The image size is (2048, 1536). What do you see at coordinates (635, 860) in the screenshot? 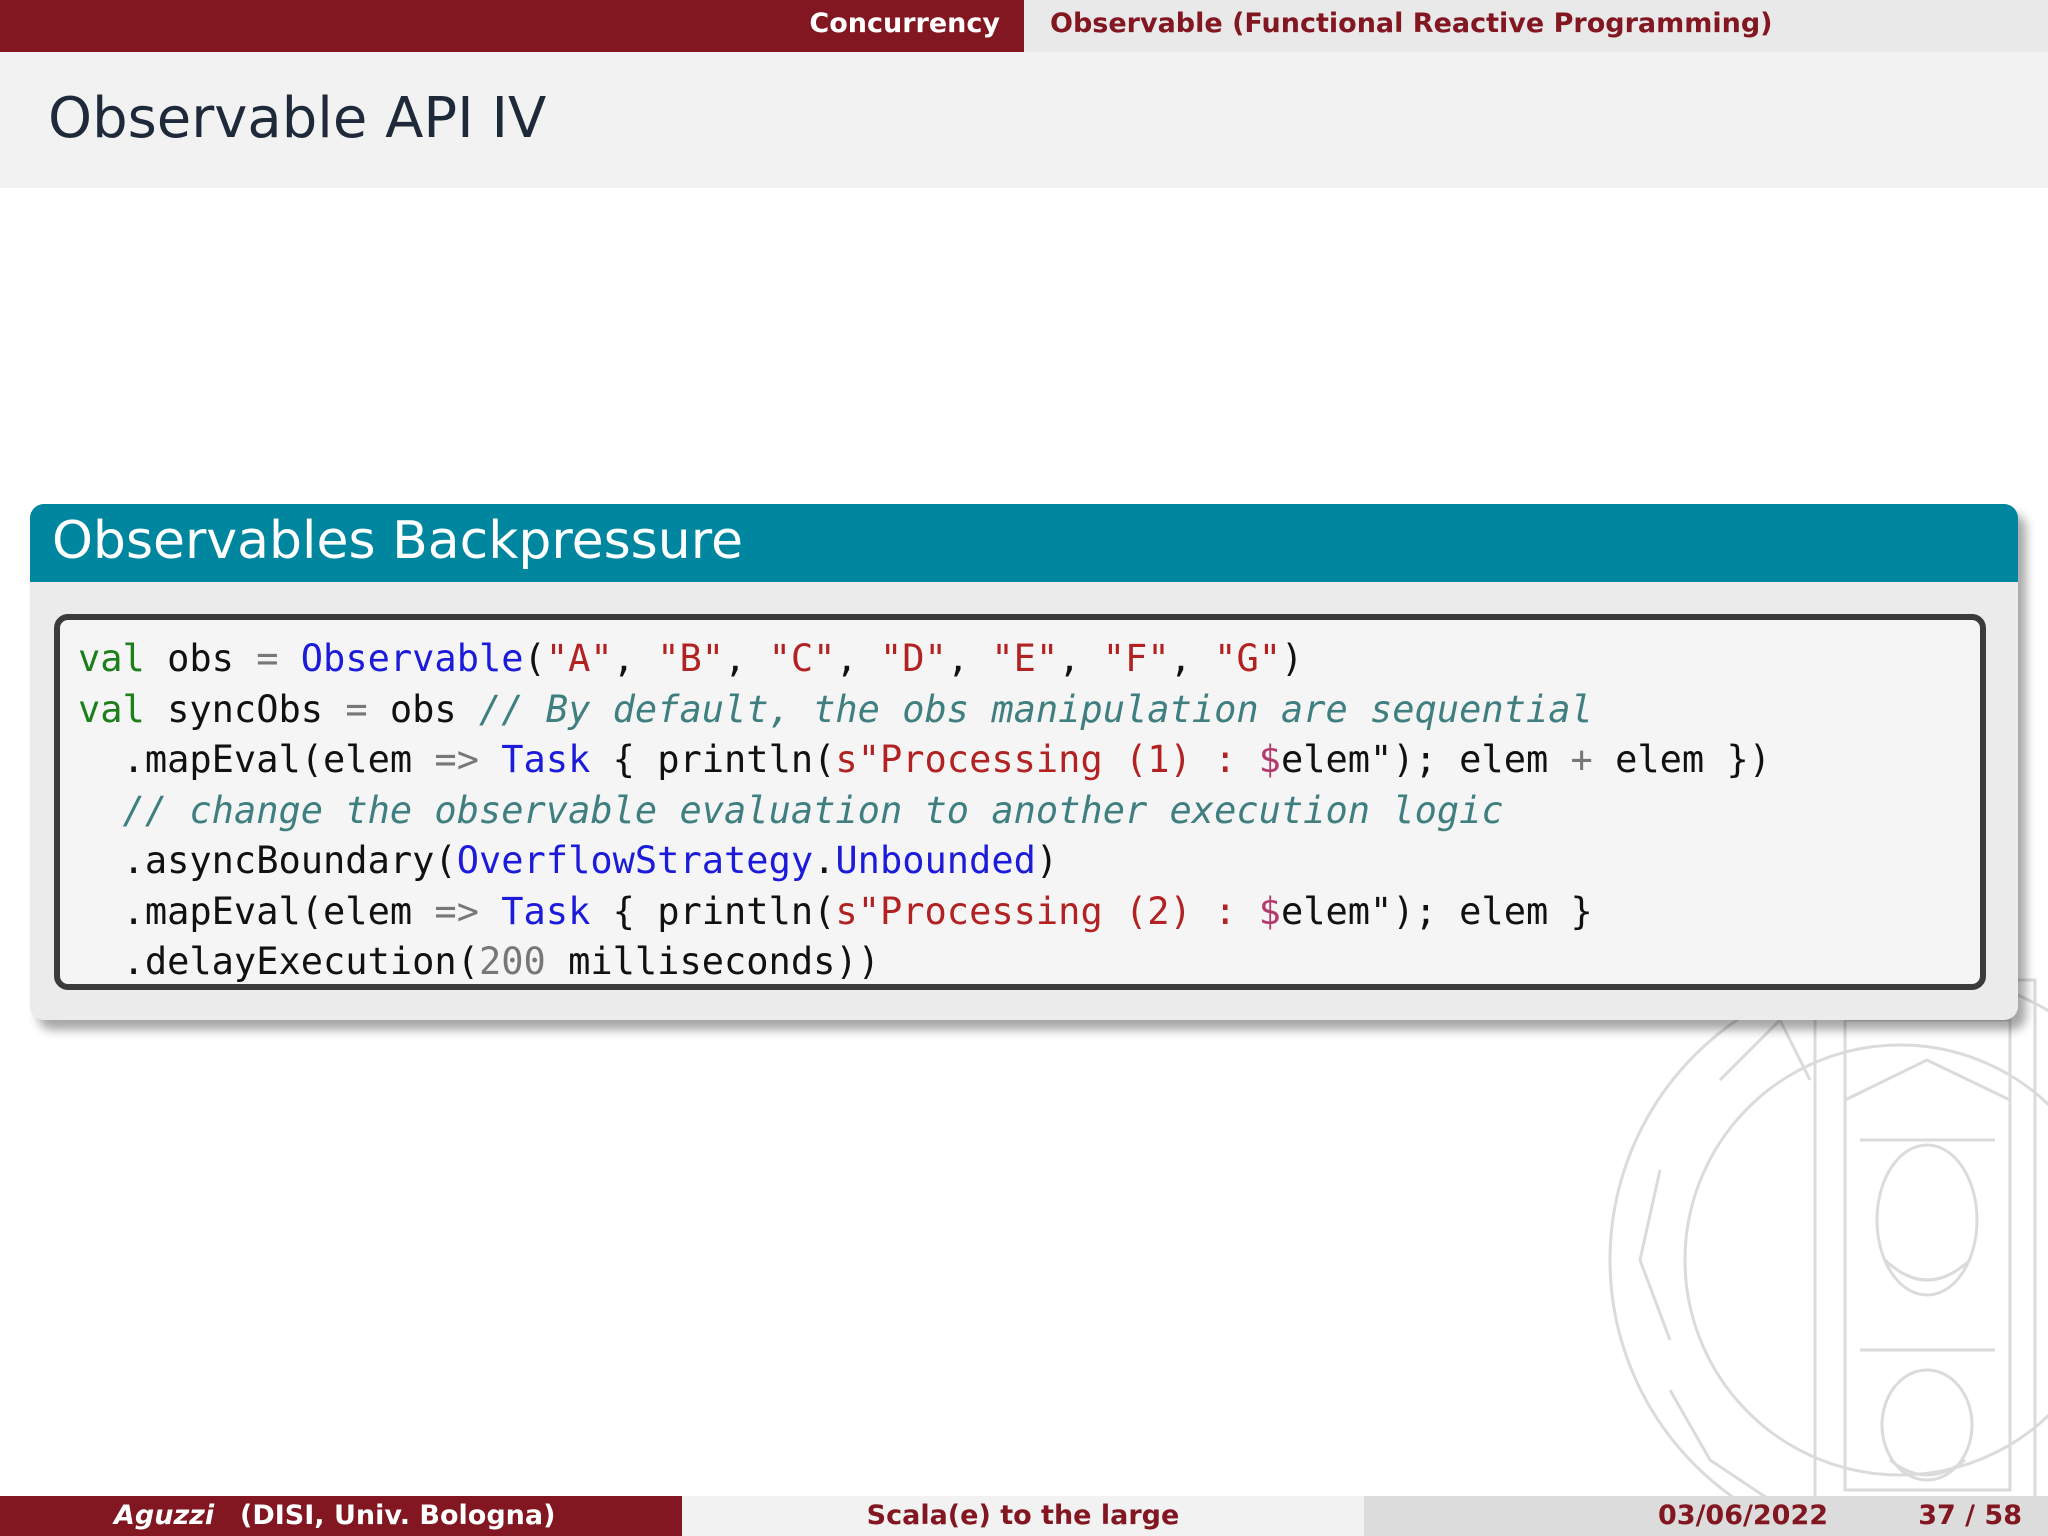
I see `code-token: OverflowStrategy` at bounding box center [635, 860].